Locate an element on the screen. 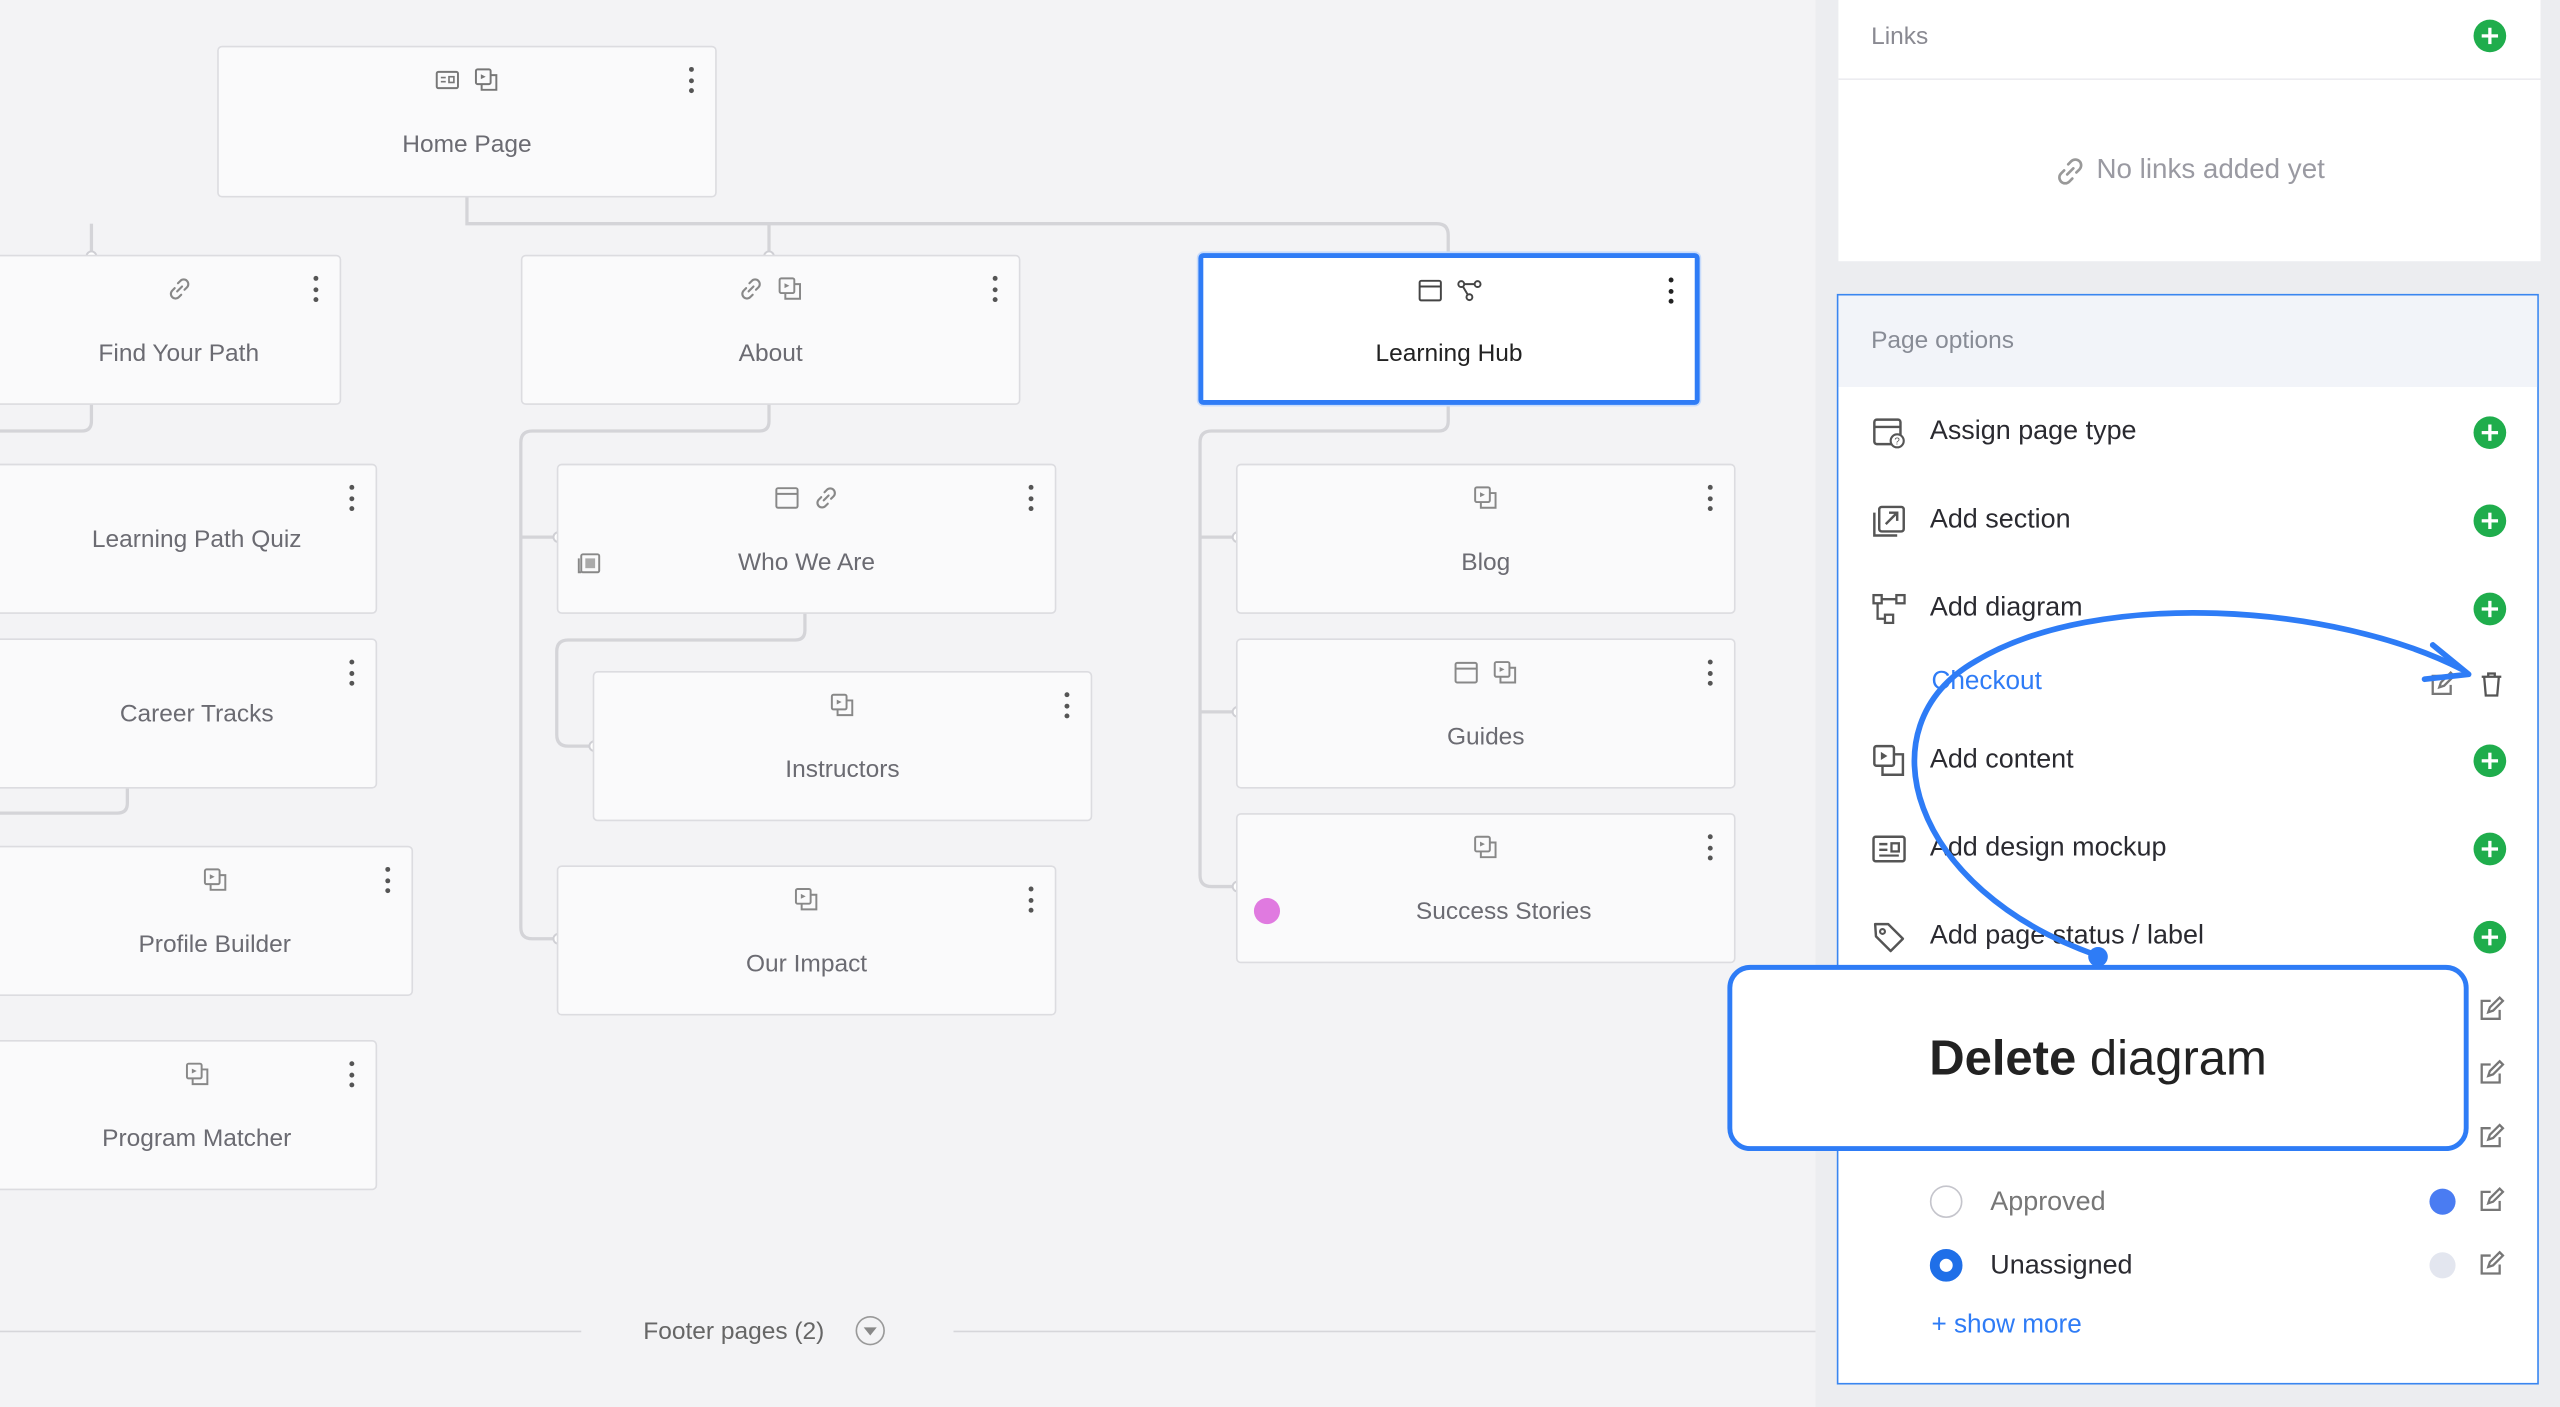 The image size is (2560, 1407). card-learning-hub: Learning Hub is located at coordinates (1449, 329).